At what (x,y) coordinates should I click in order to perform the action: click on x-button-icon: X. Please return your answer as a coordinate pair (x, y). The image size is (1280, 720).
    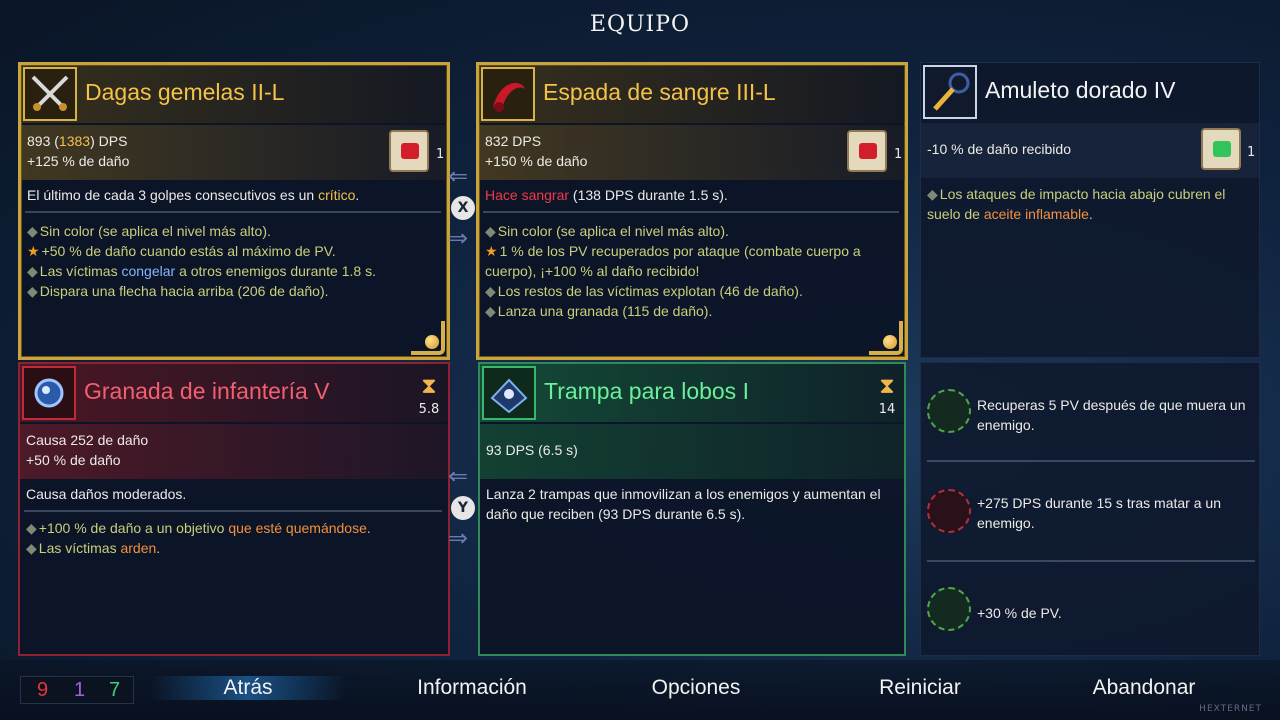
    Looking at the image, I should click on (463, 208).